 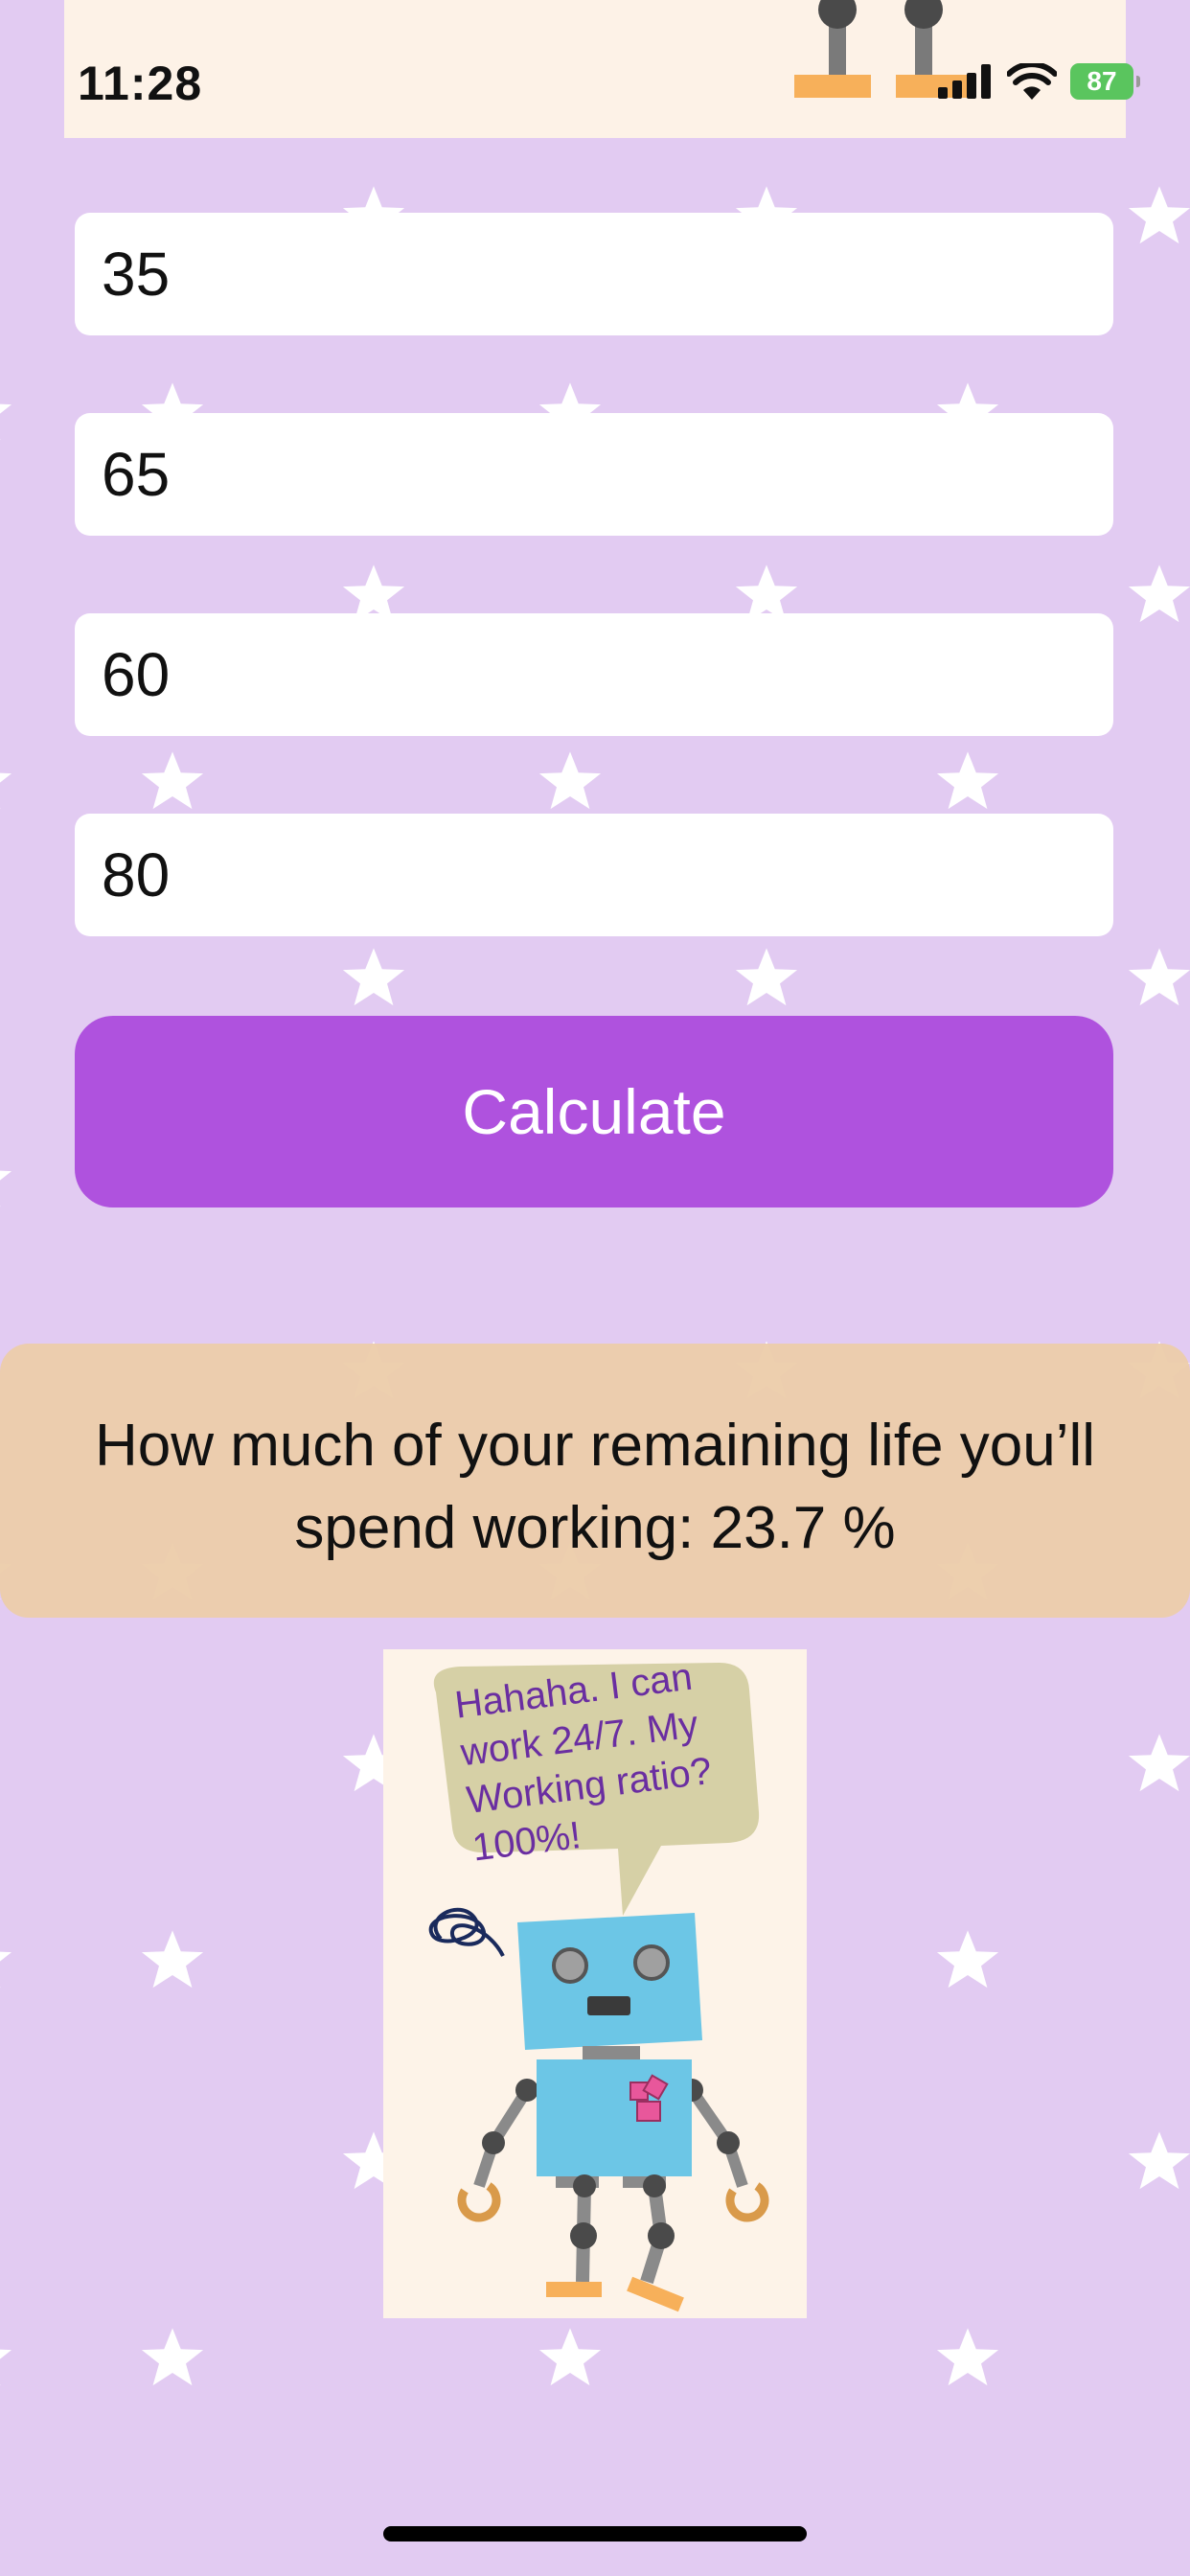 What do you see at coordinates (594, 474) in the screenshot?
I see `input-field-2: 65` at bounding box center [594, 474].